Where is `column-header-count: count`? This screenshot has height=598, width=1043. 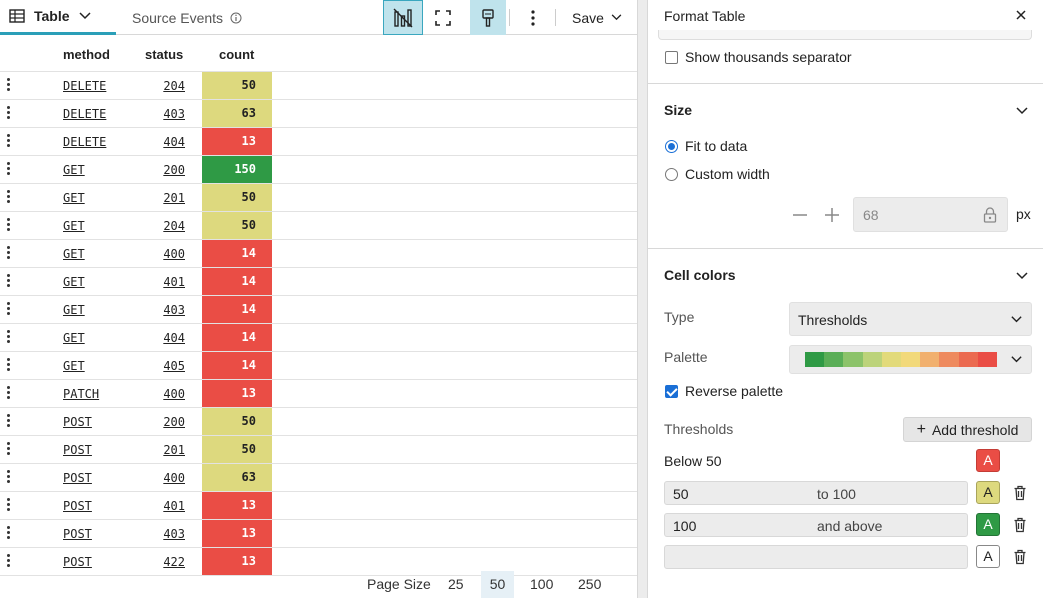
column-header-count: count is located at coordinates (236, 54).